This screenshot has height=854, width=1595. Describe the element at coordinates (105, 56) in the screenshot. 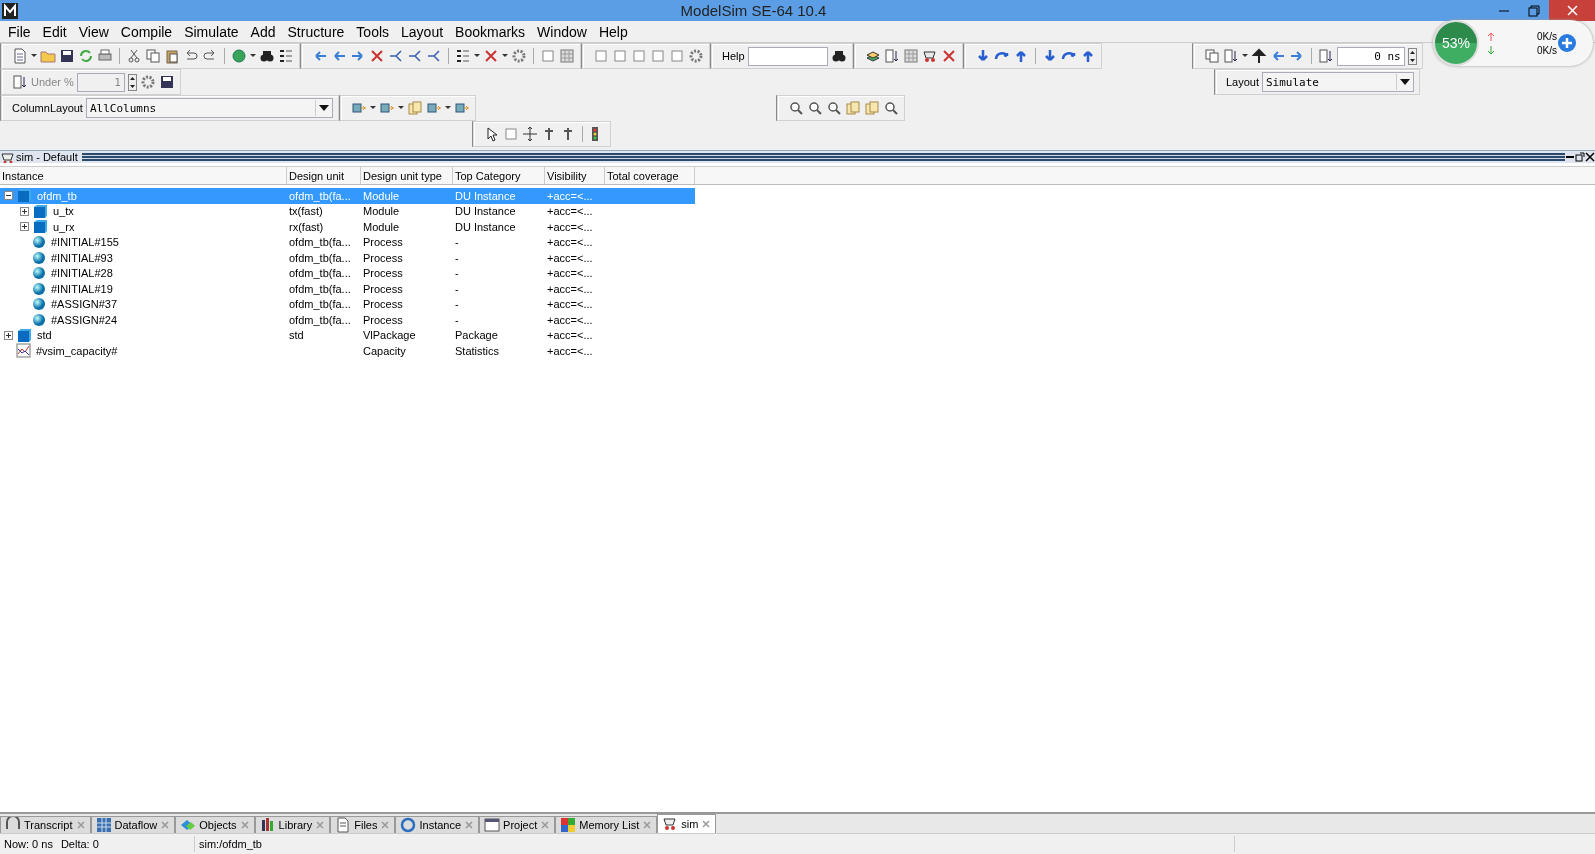

I see `printer-icon` at that location.